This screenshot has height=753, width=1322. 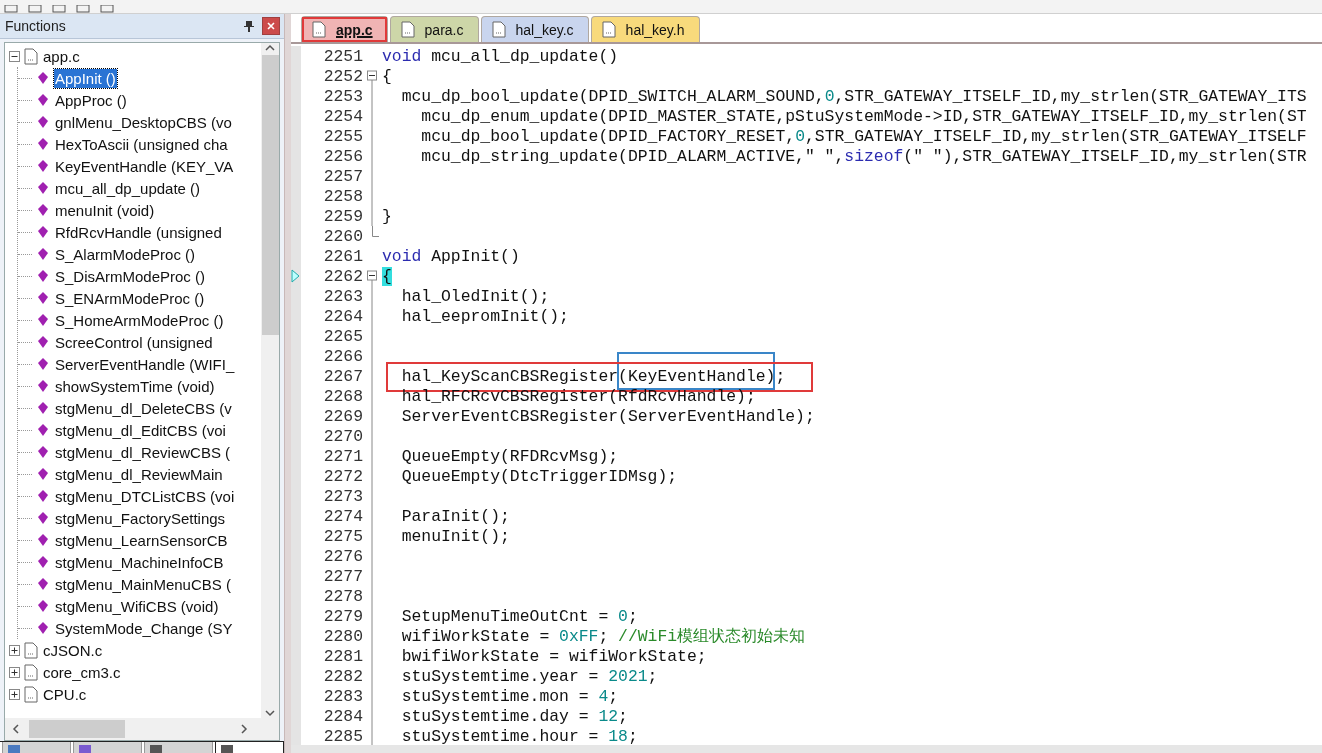 What do you see at coordinates (343, 276) in the screenshot?
I see `line-number: 2262` at bounding box center [343, 276].